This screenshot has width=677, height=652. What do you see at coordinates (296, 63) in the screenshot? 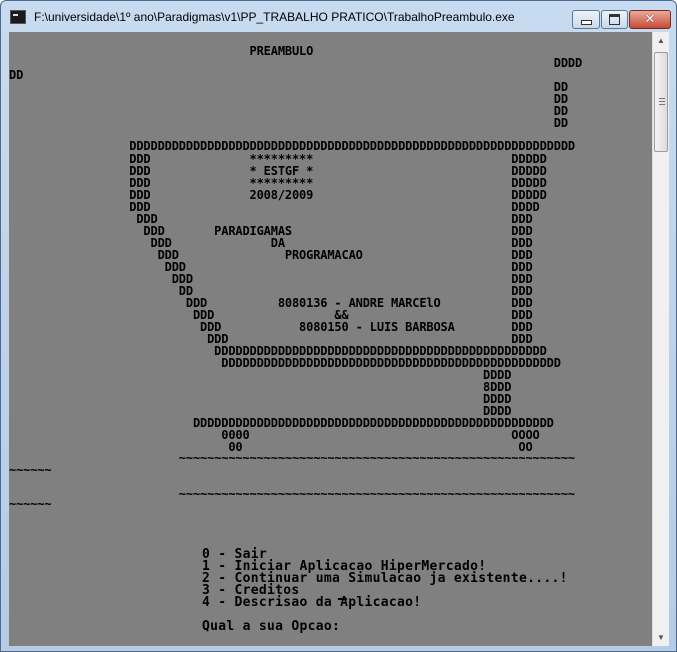
I see `console-line: DDDD` at bounding box center [296, 63].